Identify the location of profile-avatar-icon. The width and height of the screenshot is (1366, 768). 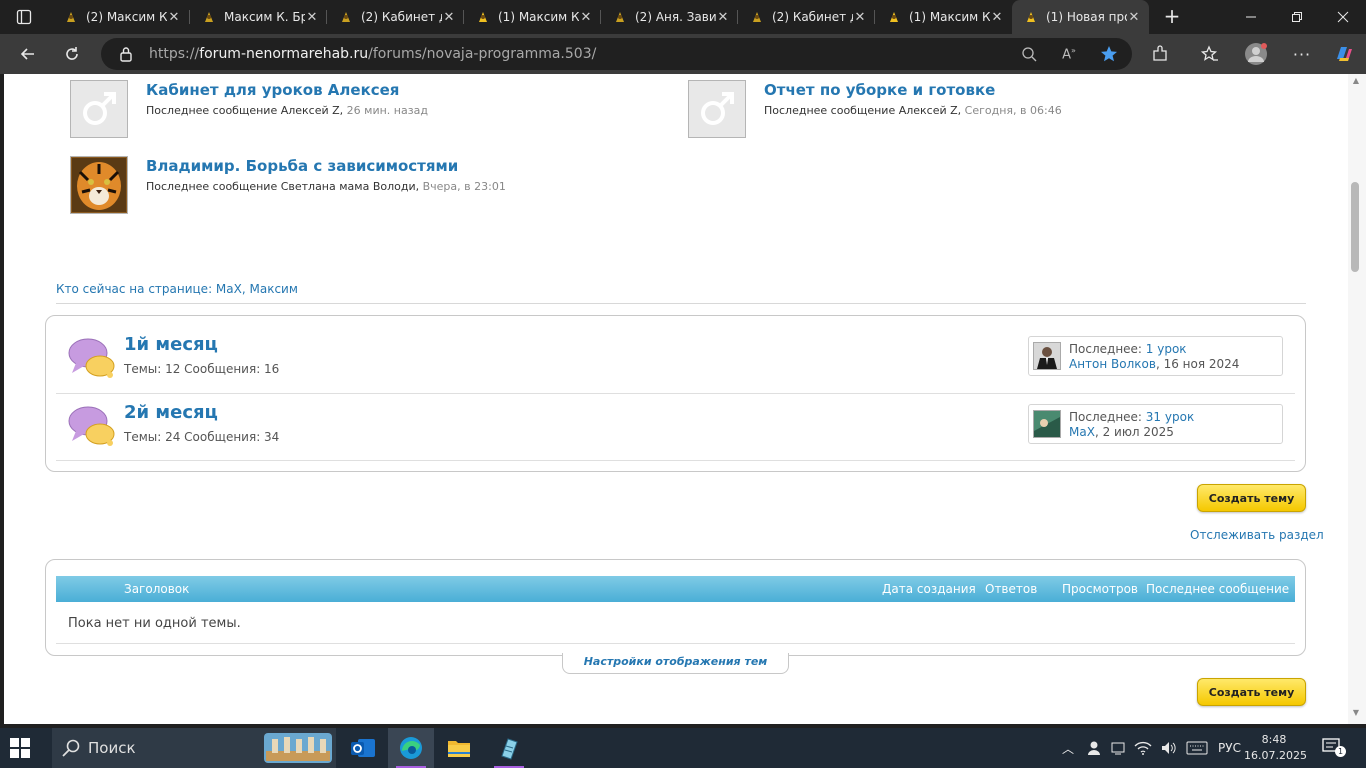
(1256, 54).